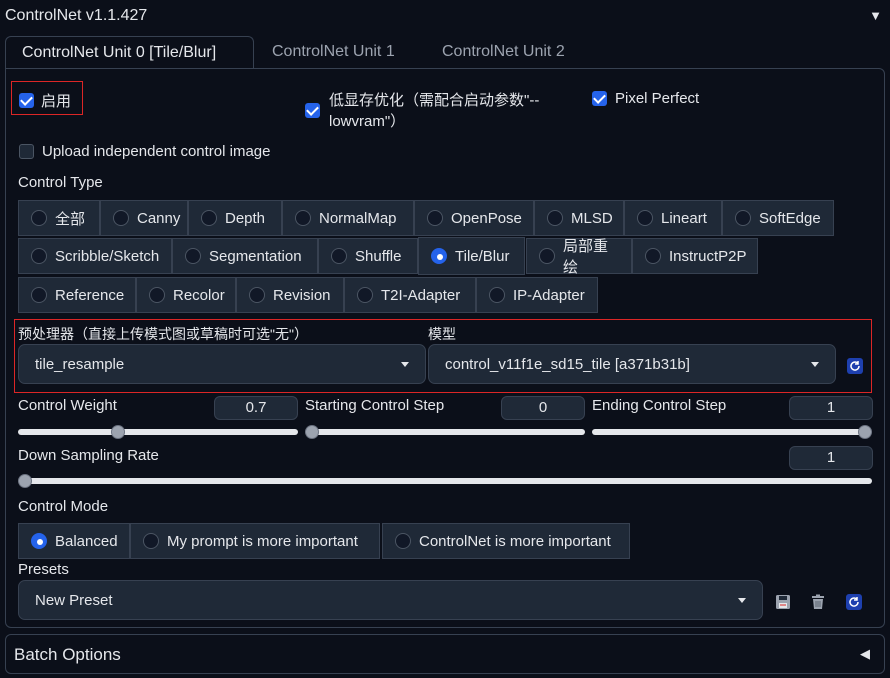 The image size is (890, 678). What do you see at coordinates (76, 15) in the screenshot?
I see `panel-title: ControlNet v1.1.427` at bounding box center [76, 15].